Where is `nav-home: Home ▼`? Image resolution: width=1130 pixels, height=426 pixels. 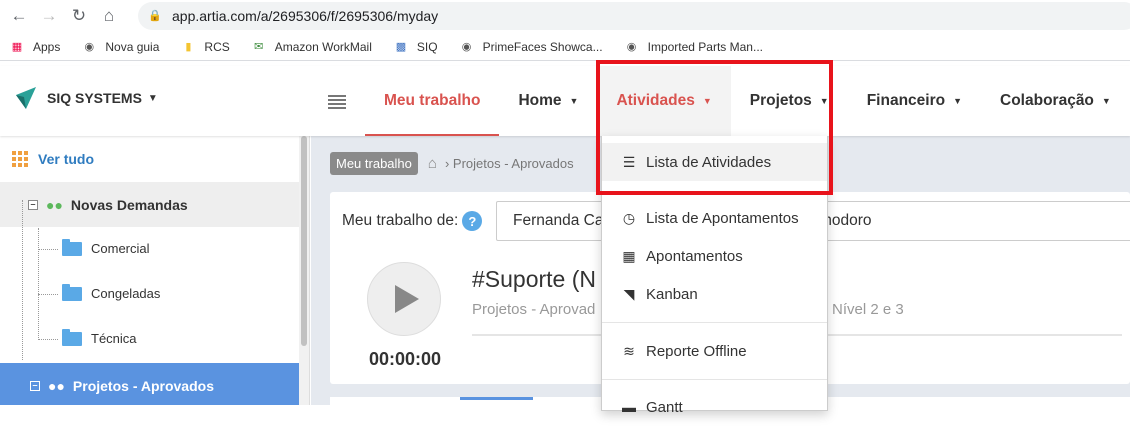
nav-home: Home ▼ is located at coordinates (548, 101).